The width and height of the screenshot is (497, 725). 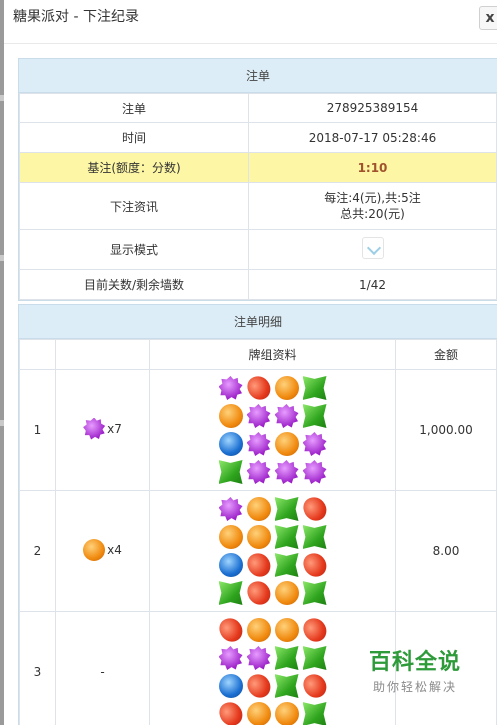 I want to click on left-window-edge, so click(x=2, y=362).